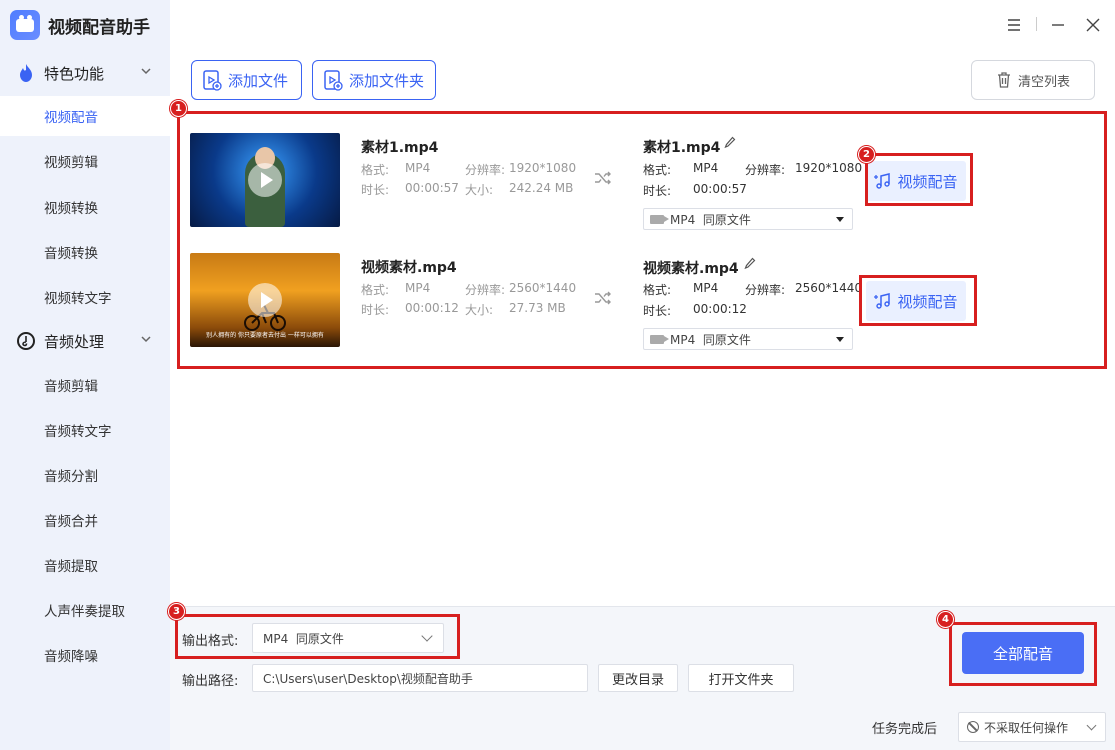  What do you see at coordinates (26, 341) in the screenshot?
I see `music-disc-icon` at bounding box center [26, 341].